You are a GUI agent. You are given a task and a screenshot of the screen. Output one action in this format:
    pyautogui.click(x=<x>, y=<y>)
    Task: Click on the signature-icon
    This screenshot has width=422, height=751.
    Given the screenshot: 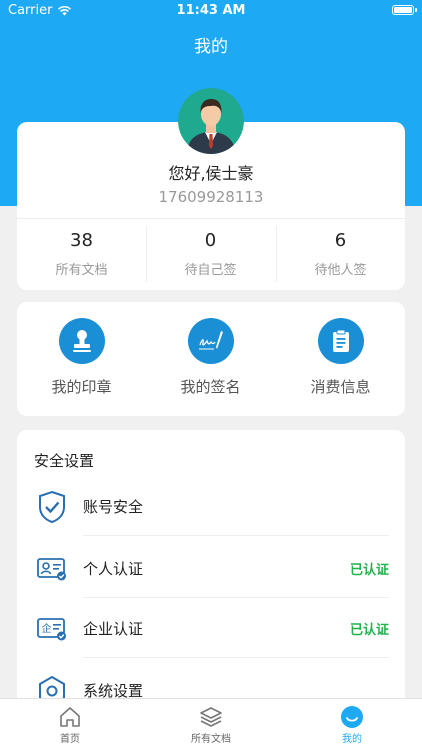 What is the action you would take?
    pyautogui.click(x=210, y=341)
    